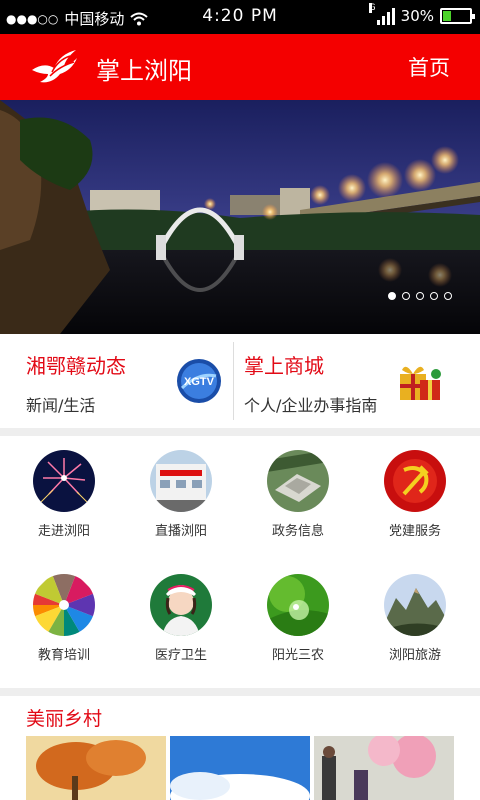 The image size is (480, 800). I want to click on grid-item-party: 党建服务, so click(415, 505).